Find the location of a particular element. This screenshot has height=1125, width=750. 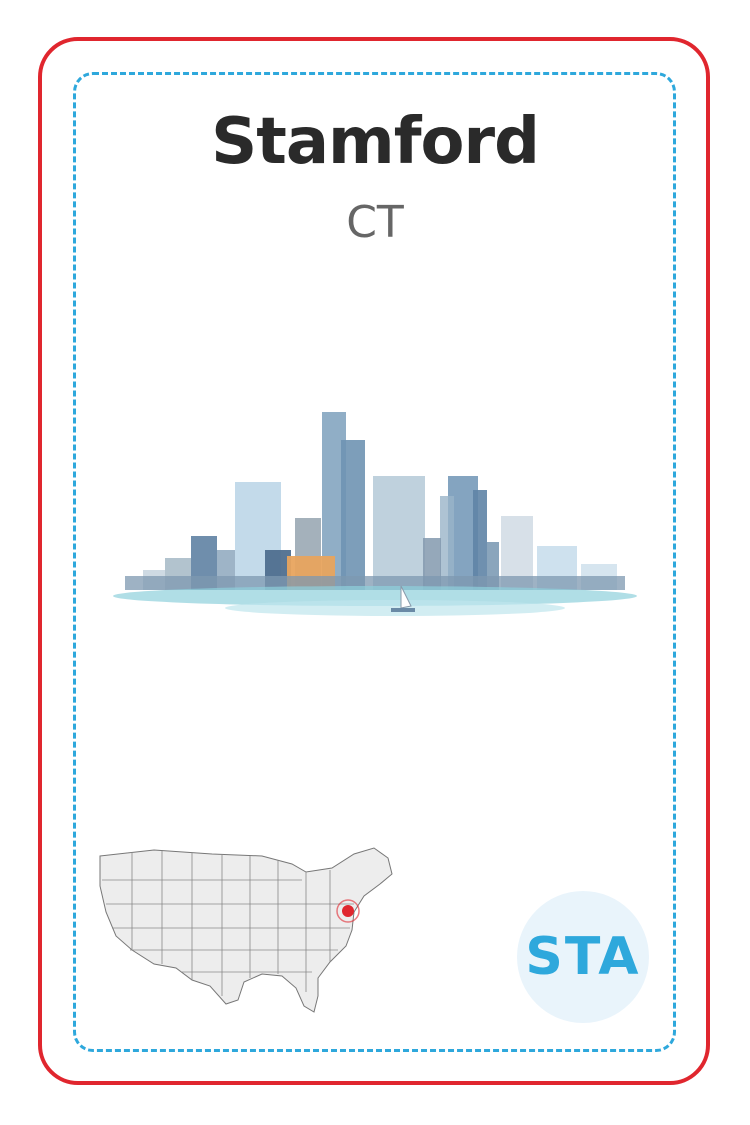

location-pin-icon is located at coordinates (348, 911).